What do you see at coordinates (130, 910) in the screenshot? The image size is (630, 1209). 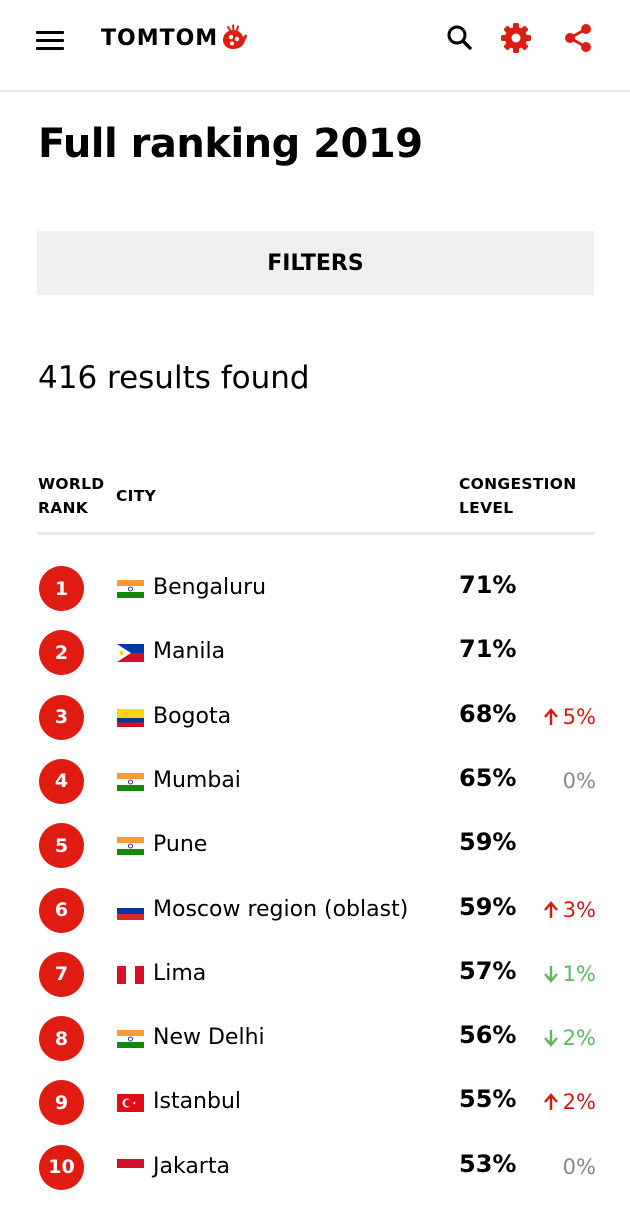 I see `flag-russia-icon` at bounding box center [130, 910].